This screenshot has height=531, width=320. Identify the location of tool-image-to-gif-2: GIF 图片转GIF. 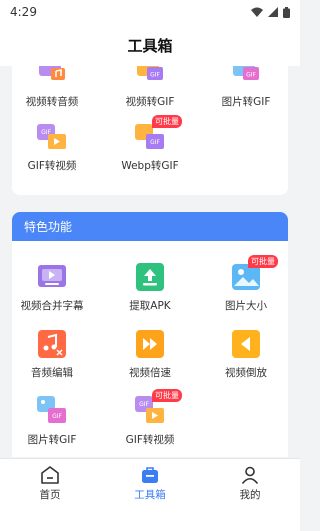
(52, 421).